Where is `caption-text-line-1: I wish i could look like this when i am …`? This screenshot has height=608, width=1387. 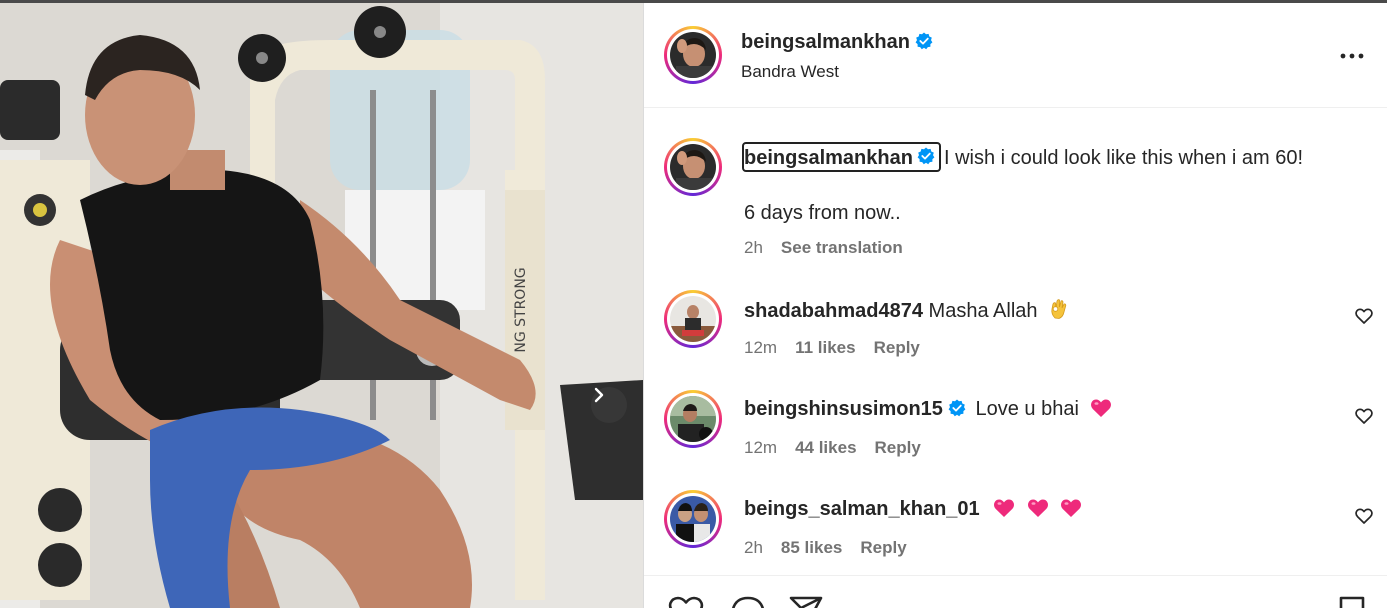 caption-text-line-1: I wish i could look like this when i am … is located at coordinates (1124, 158).